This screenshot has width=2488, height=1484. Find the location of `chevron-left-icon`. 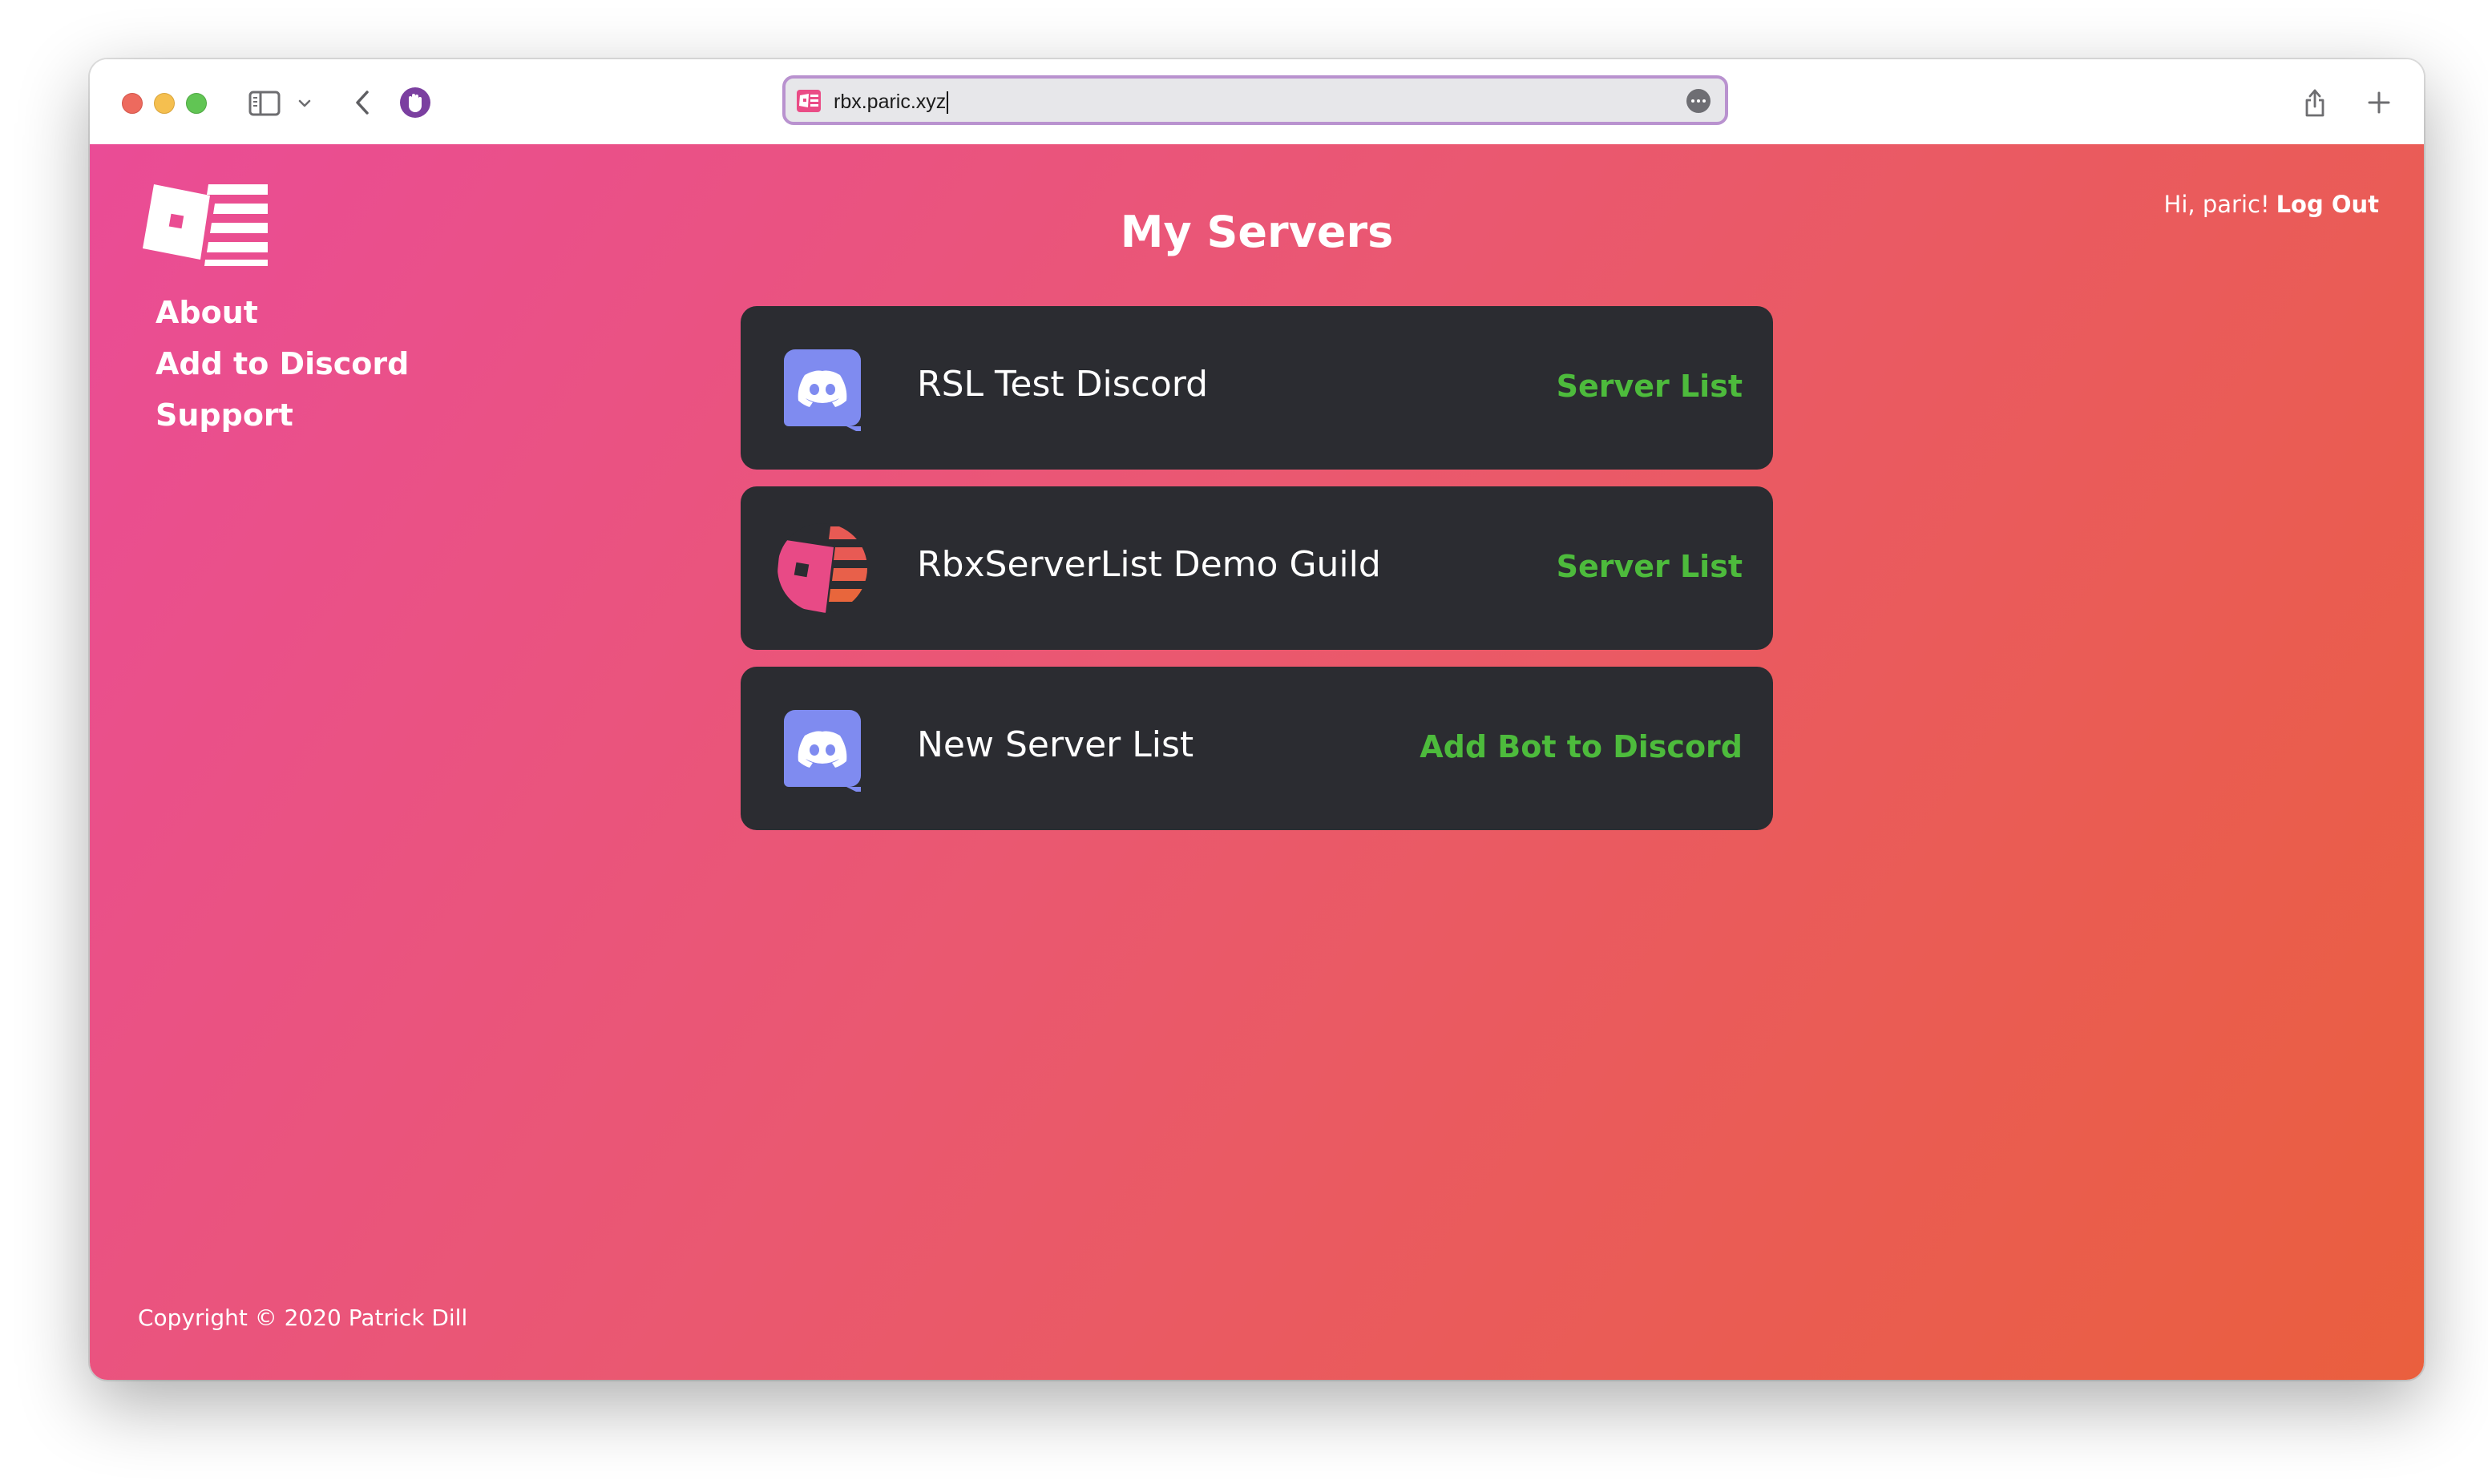

chevron-left-icon is located at coordinates (362, 103).